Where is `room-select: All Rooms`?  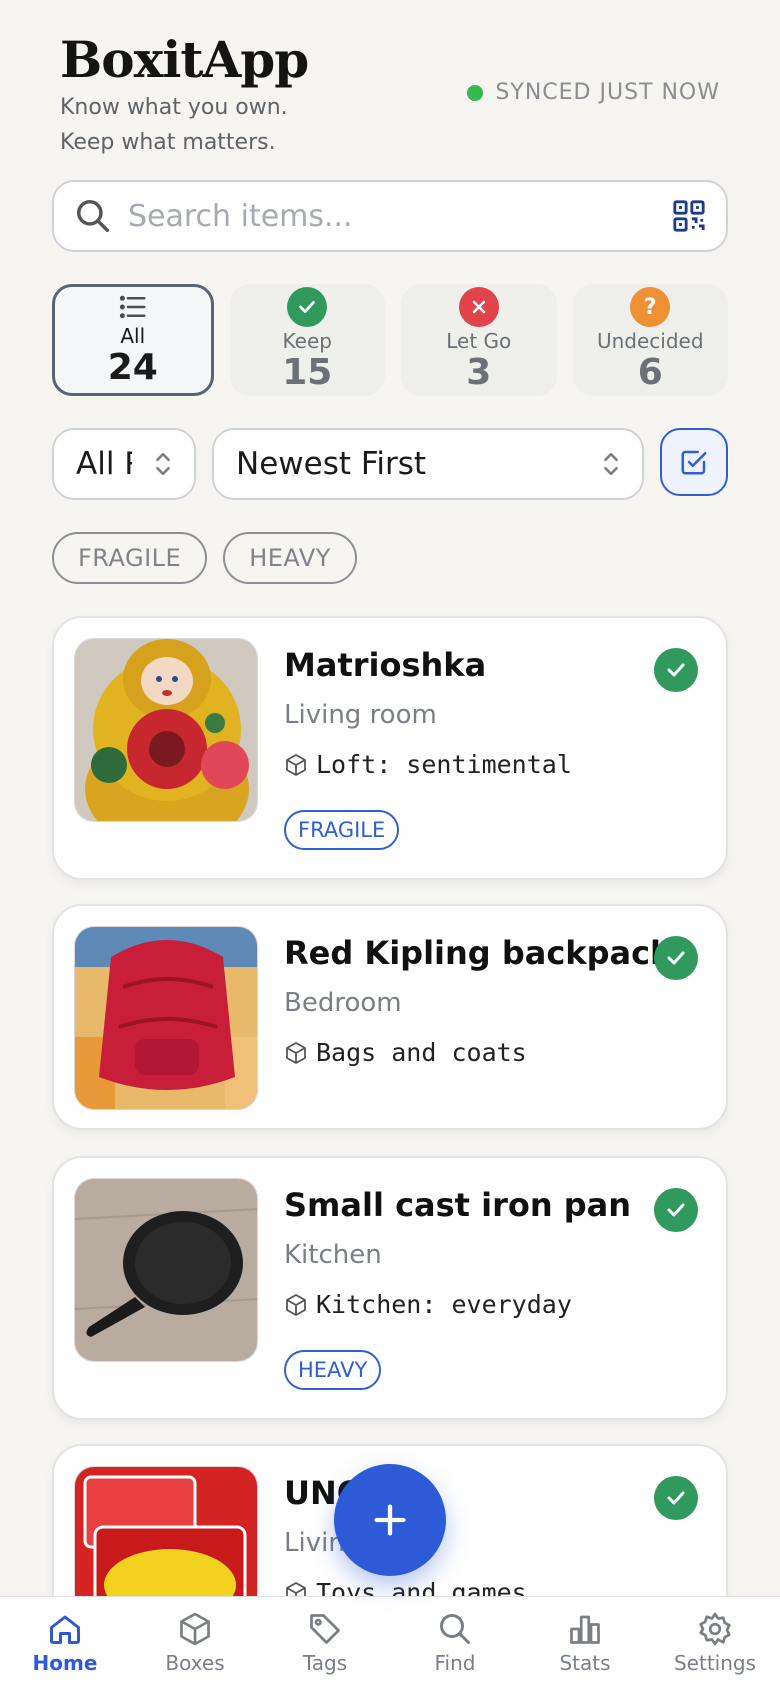
room-select: All Rooms is located at coordinates (124, 464).